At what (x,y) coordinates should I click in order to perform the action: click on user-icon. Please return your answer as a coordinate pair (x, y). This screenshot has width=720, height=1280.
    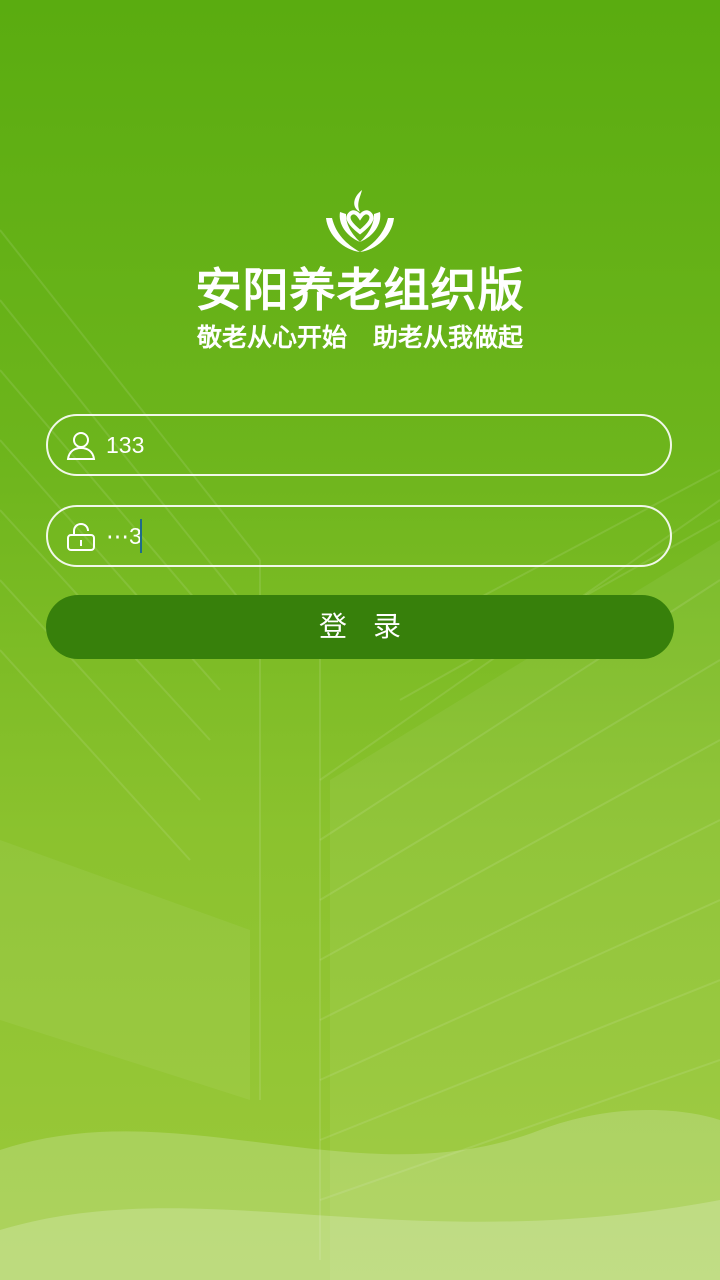
    Looking at the image, I should click on (81, 446).